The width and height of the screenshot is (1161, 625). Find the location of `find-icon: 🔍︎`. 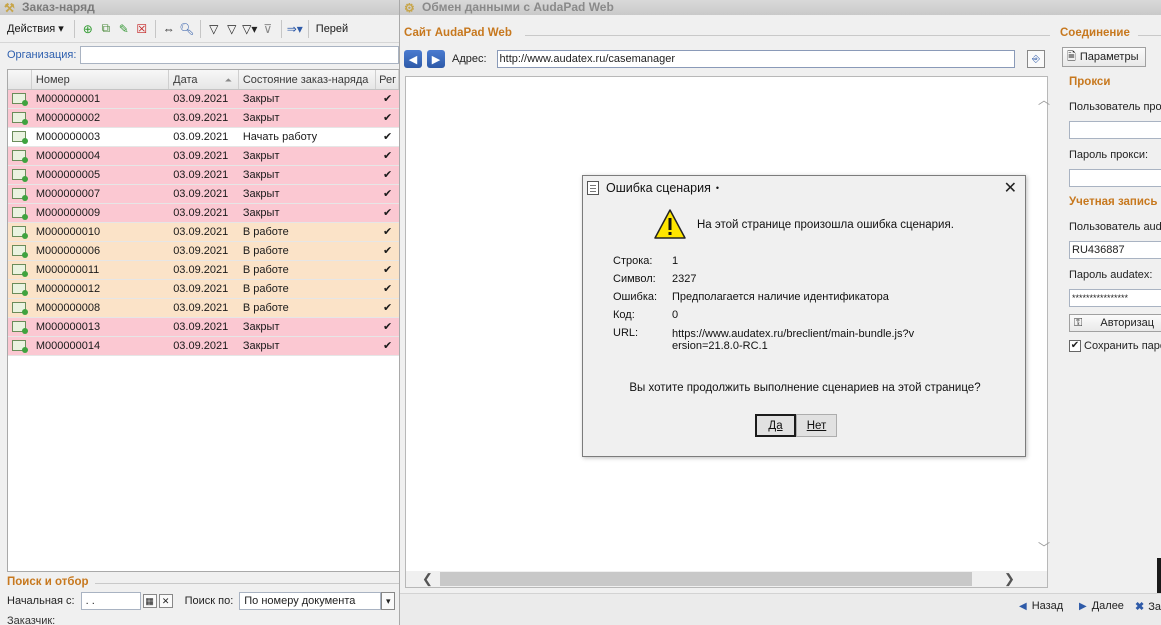

find-icon: 🔍︎ is located at coordinates (187, 29).